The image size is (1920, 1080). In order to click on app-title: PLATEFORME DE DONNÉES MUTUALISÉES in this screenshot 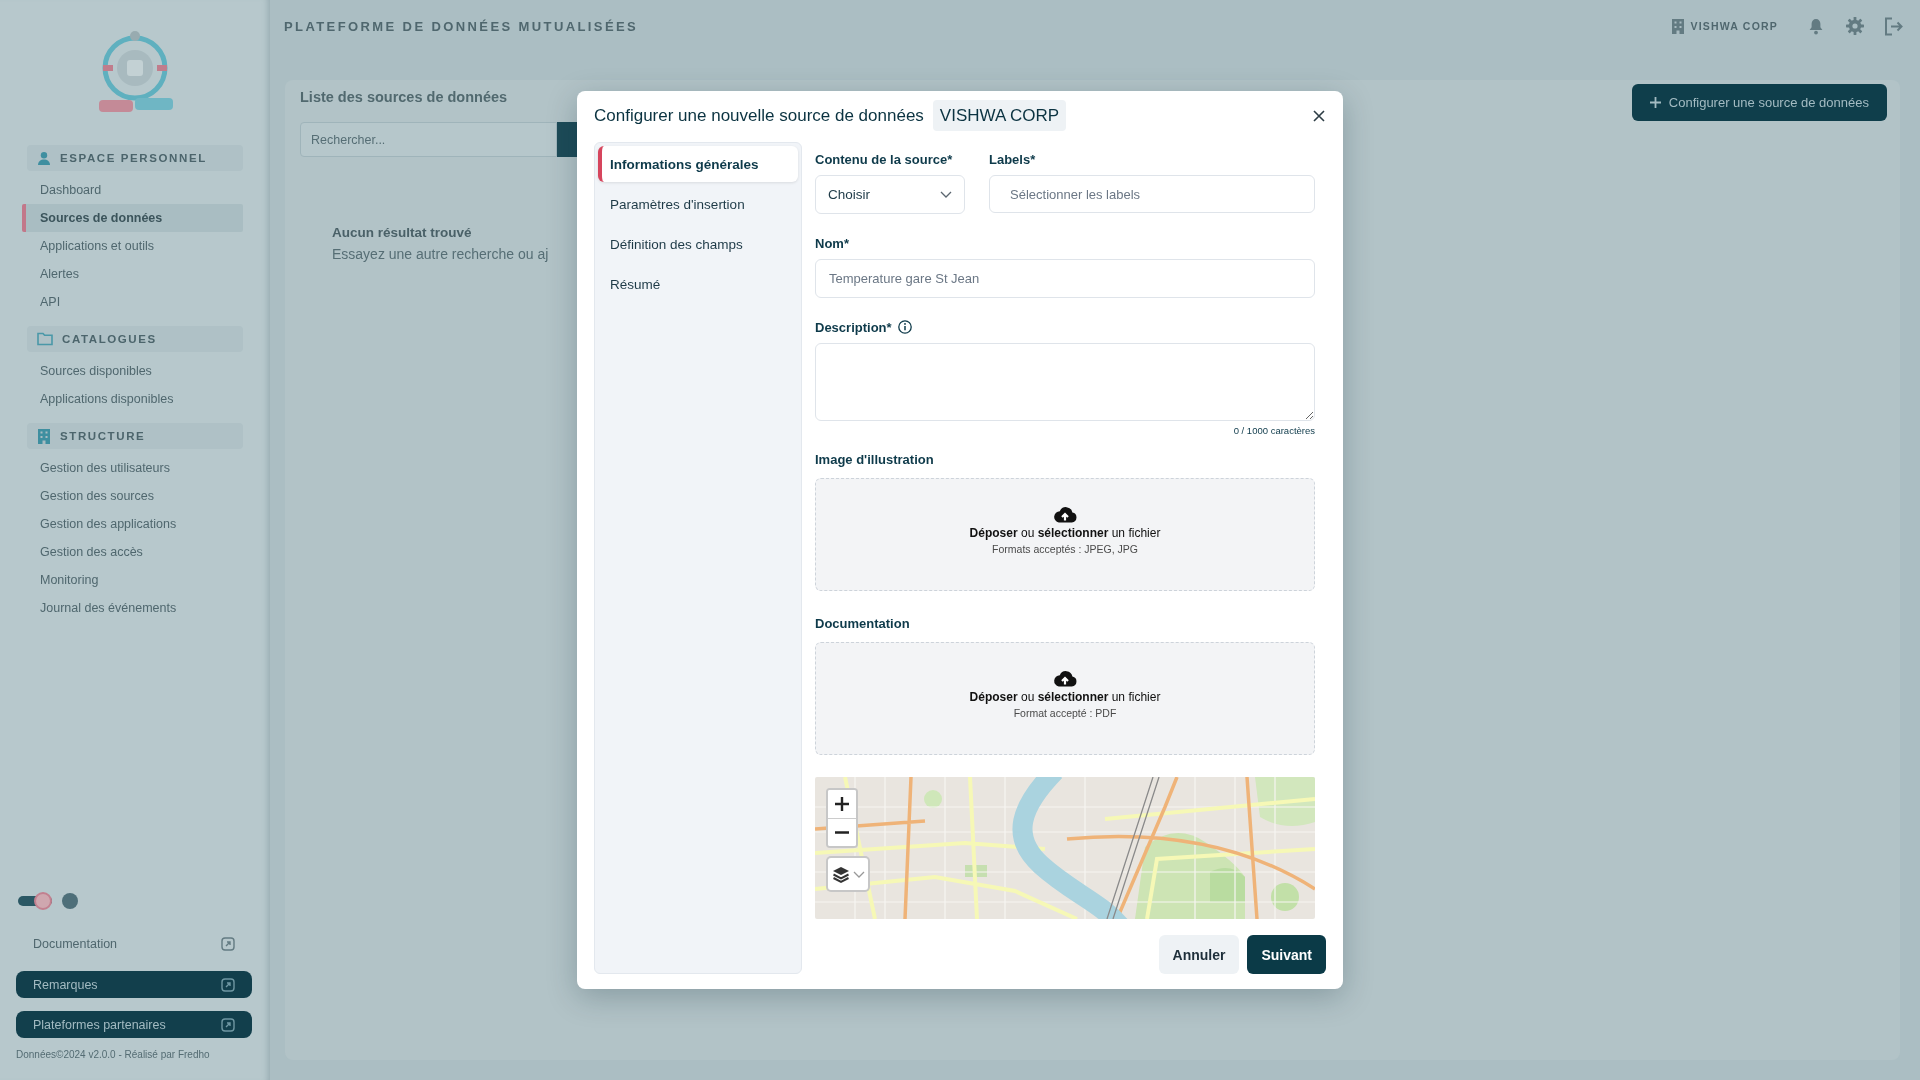, I will do `click(461, 26)`.